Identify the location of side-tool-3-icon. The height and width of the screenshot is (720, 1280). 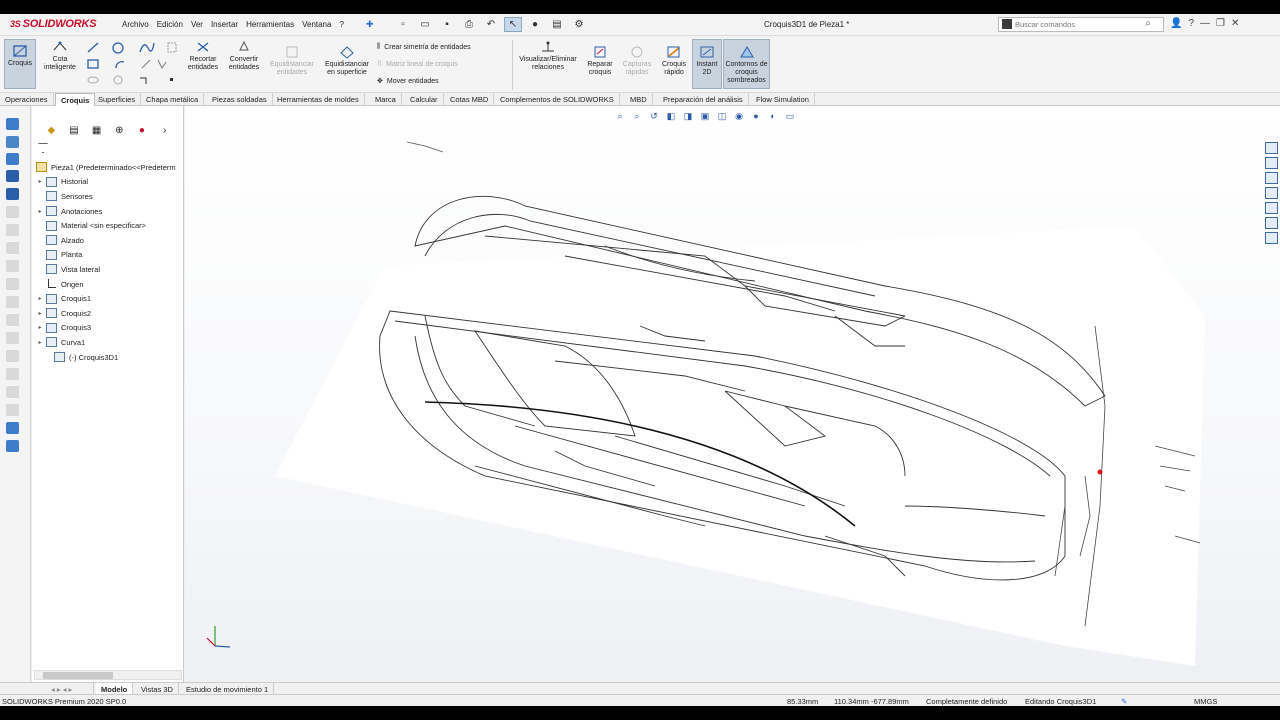
(12, 159).